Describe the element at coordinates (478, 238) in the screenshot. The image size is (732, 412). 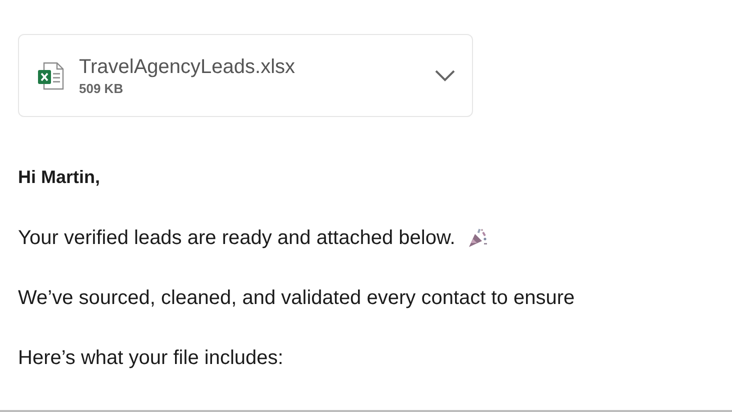
I see `party-popper-icon` at that location.